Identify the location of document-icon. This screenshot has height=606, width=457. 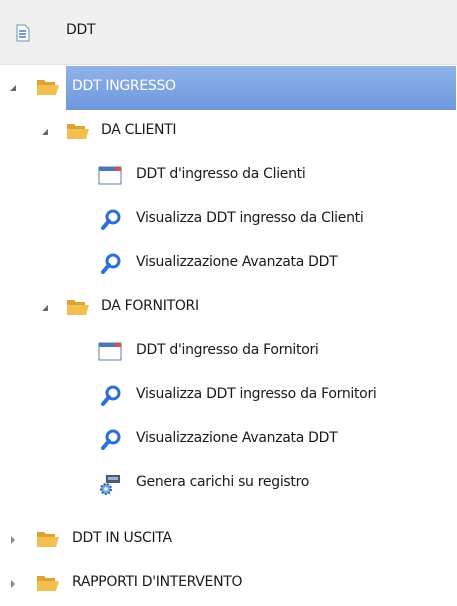
(23, 33).